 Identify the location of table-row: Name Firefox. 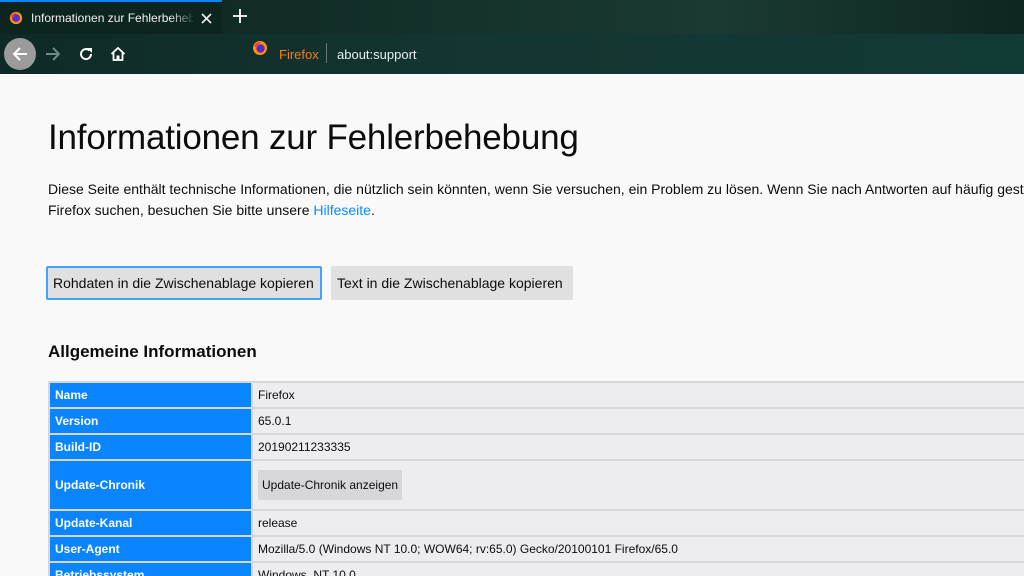
(536, 395).